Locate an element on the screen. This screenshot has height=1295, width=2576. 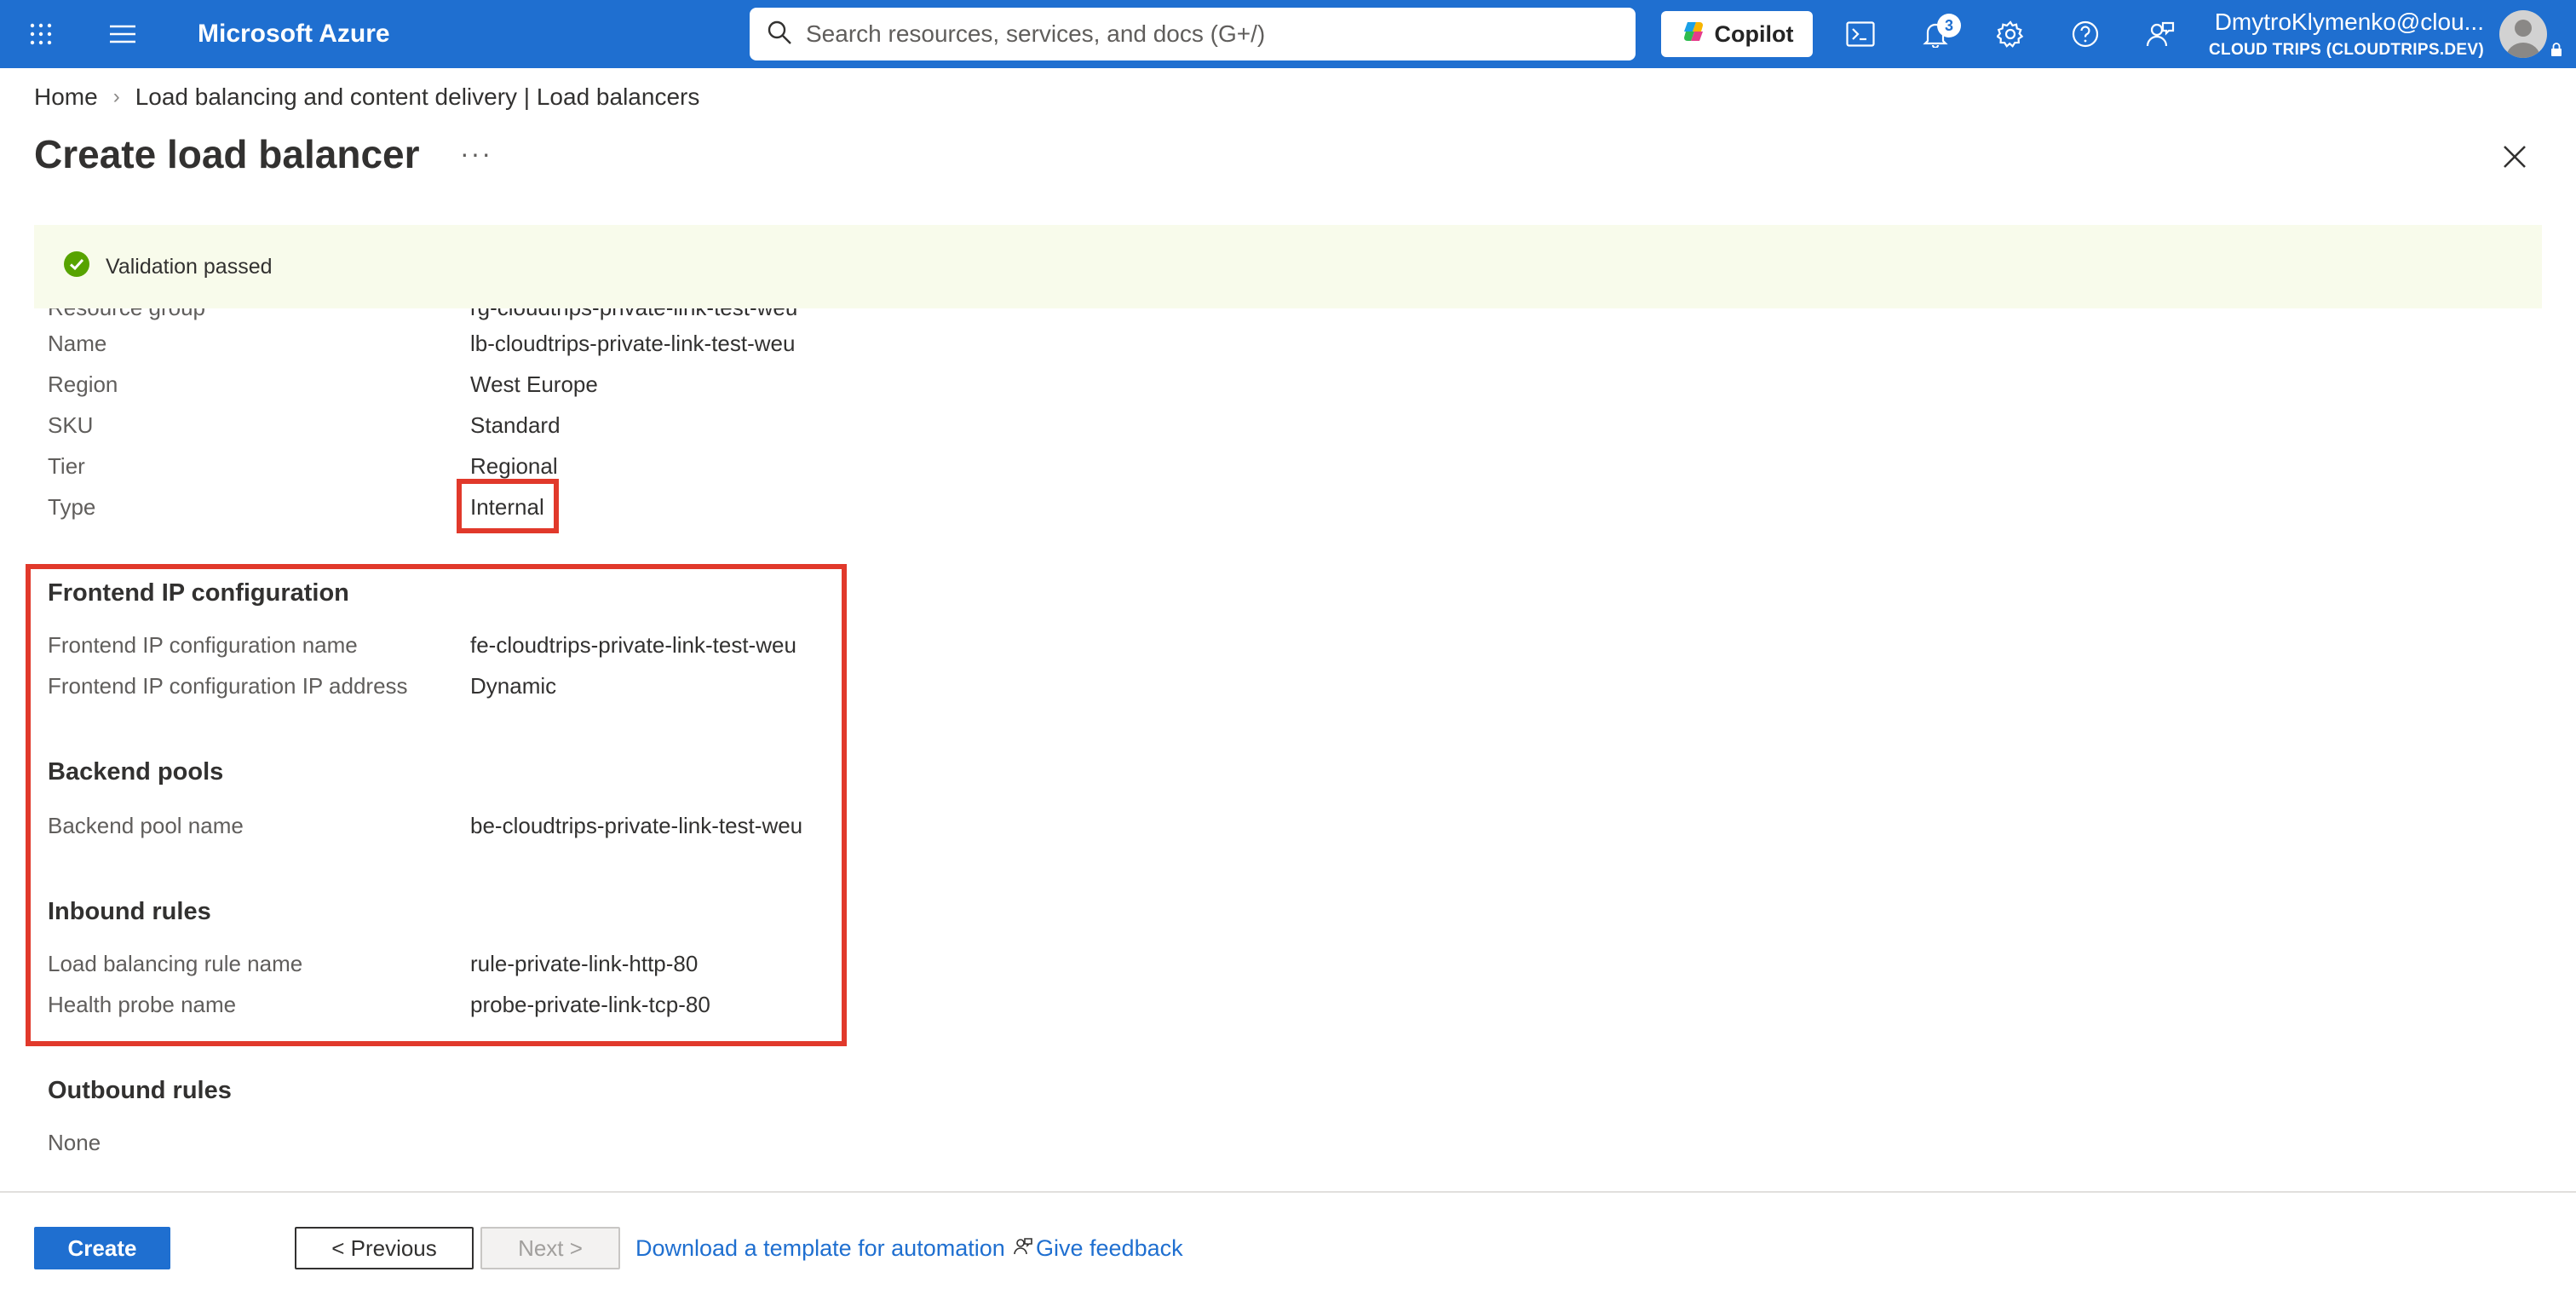
more-options-icon: ··· is located at coordinates (476, 154).